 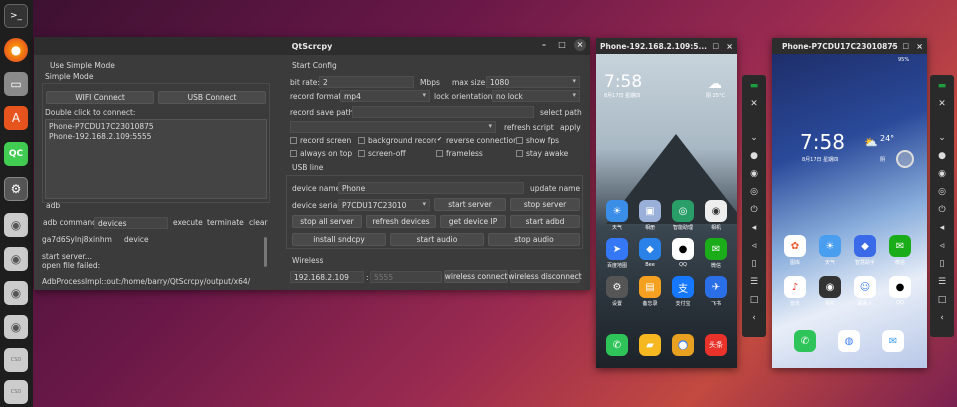 What do you see at coordinates (16, 360) in the screenshot?
I see `drive-icon: CSD` at bounding box center [16, 360].